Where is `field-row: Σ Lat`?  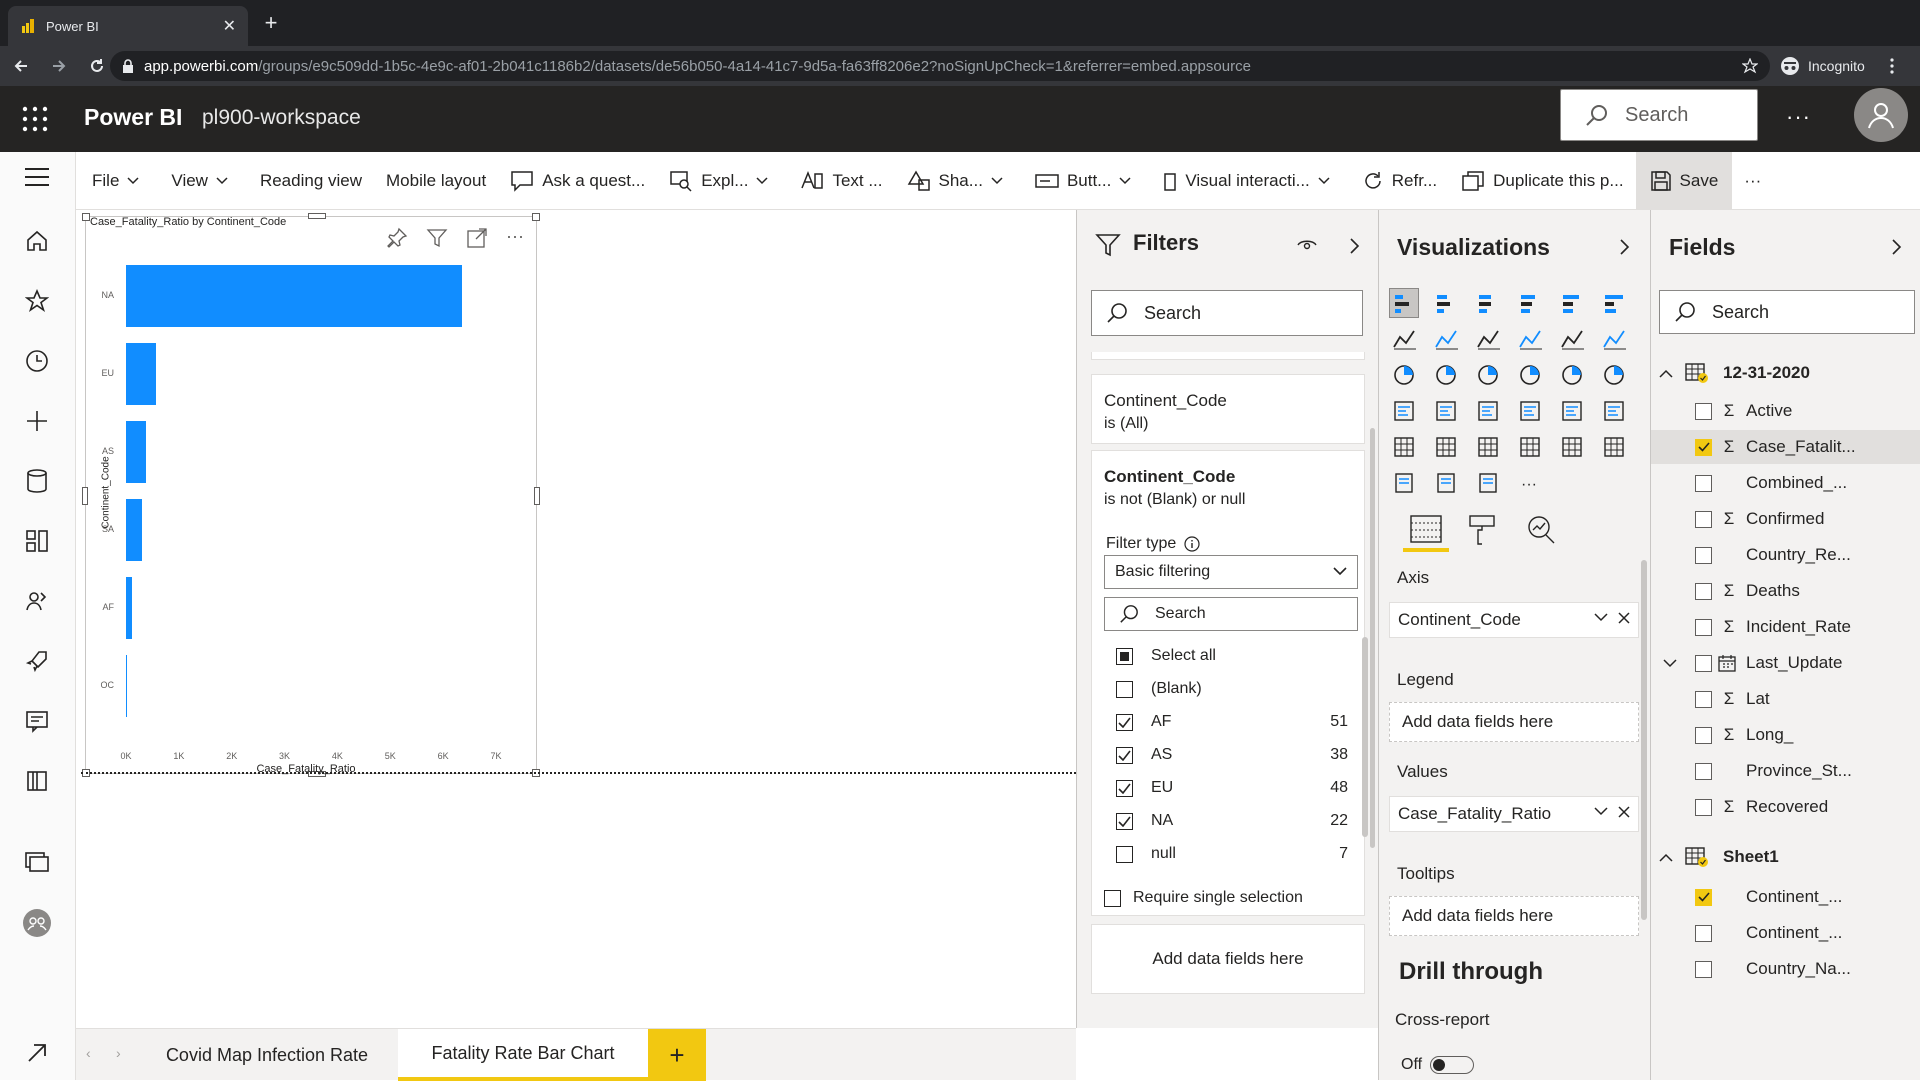
field-row: Σ Lat is located at coordinates (1785, 699).